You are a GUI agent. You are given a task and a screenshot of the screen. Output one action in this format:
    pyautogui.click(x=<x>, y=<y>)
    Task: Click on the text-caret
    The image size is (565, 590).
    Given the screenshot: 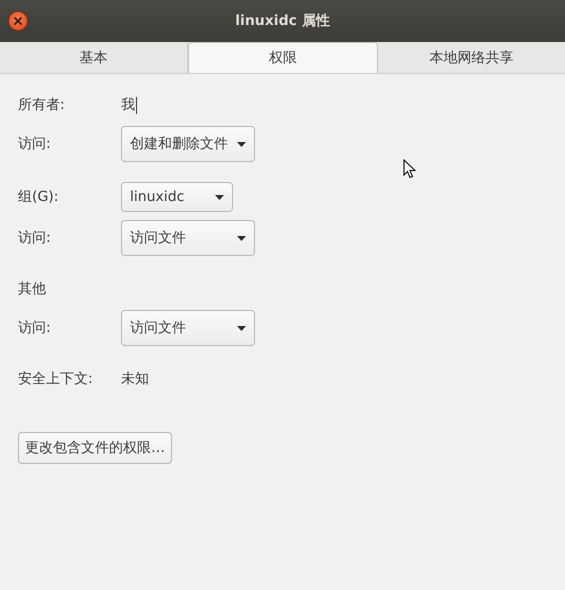 What is the action you would take?
    pyautogui.click(x=136, y=105)
    